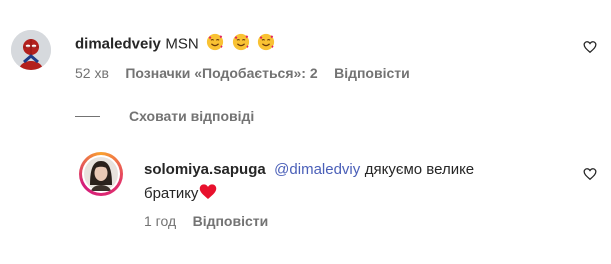  Describe the element at coordinates (372, 73) in the screenshot. I see `reply-button: Відповісти` at that location.